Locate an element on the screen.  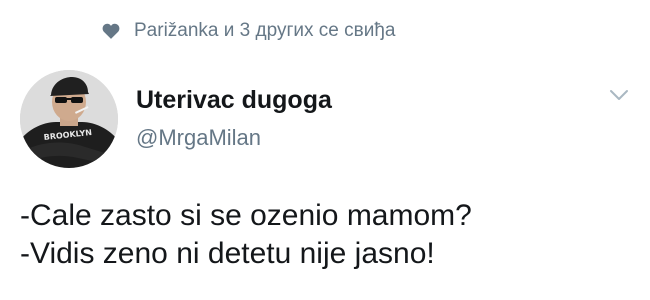
avatar: BROOKLYN is located at coordinates (69, 119).